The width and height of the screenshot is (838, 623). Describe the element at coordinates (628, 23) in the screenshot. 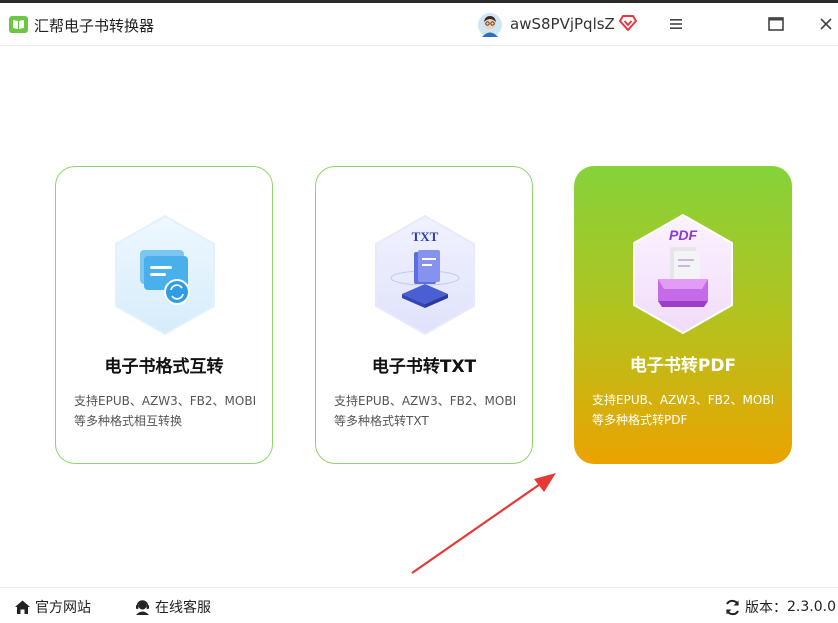

I see `vip-diamond-icon` at that location.